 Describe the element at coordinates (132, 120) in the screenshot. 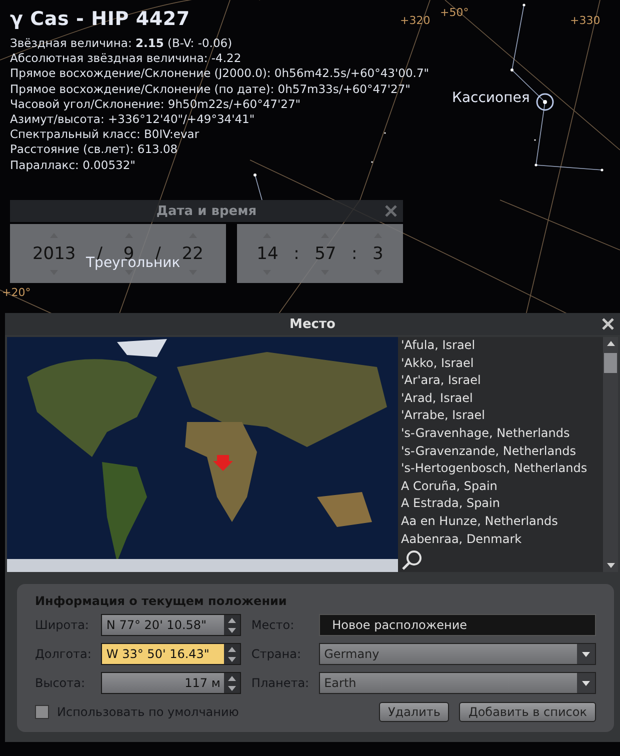

I see `object-info-line: Азимут/высота: +336°12'40"/+49°34'41"` at that location.